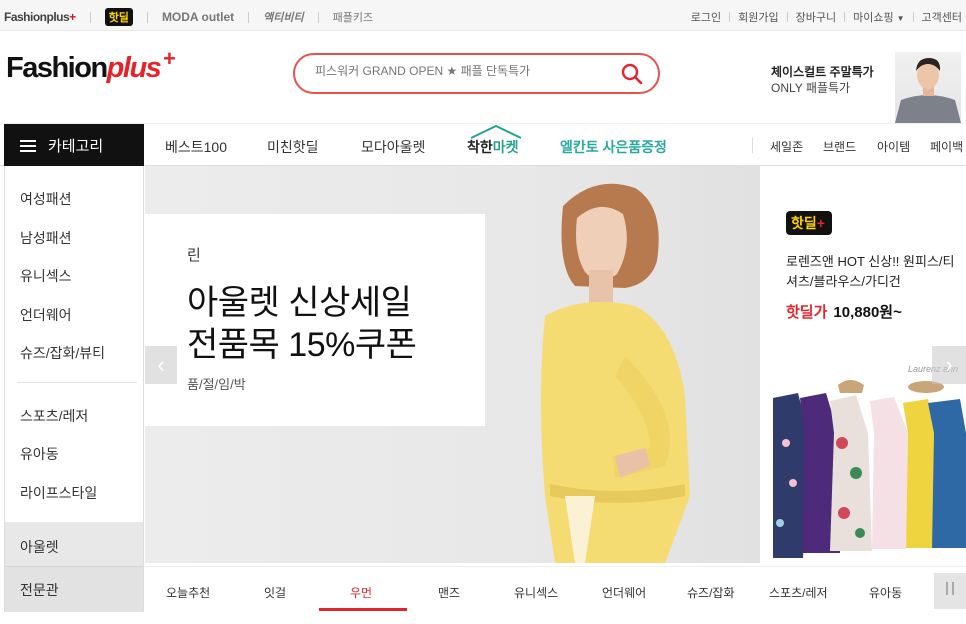  I want to click on site-moda-outlet-link: MODA outlet, so click(198, 17).